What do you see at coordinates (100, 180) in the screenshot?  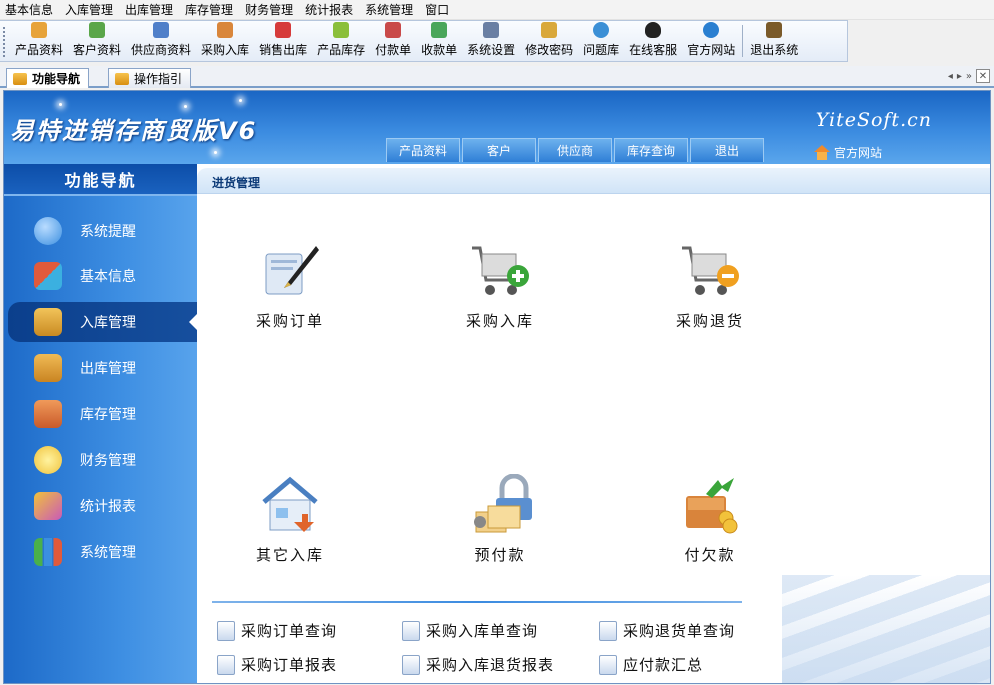 I see `sidebar-title: 功能导航` at bounding box center [100, 180].